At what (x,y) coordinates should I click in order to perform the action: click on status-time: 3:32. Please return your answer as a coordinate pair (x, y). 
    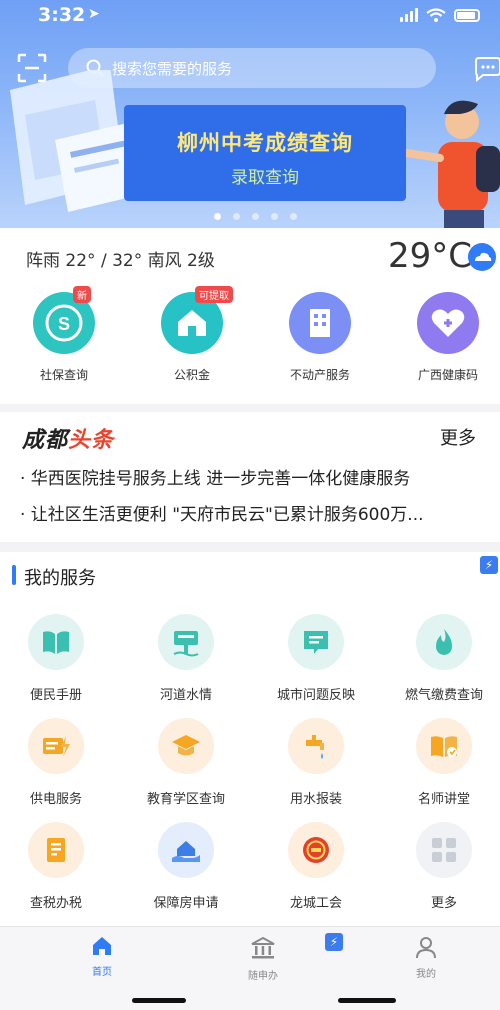
    Looking at the image, I should click on (62, 15).